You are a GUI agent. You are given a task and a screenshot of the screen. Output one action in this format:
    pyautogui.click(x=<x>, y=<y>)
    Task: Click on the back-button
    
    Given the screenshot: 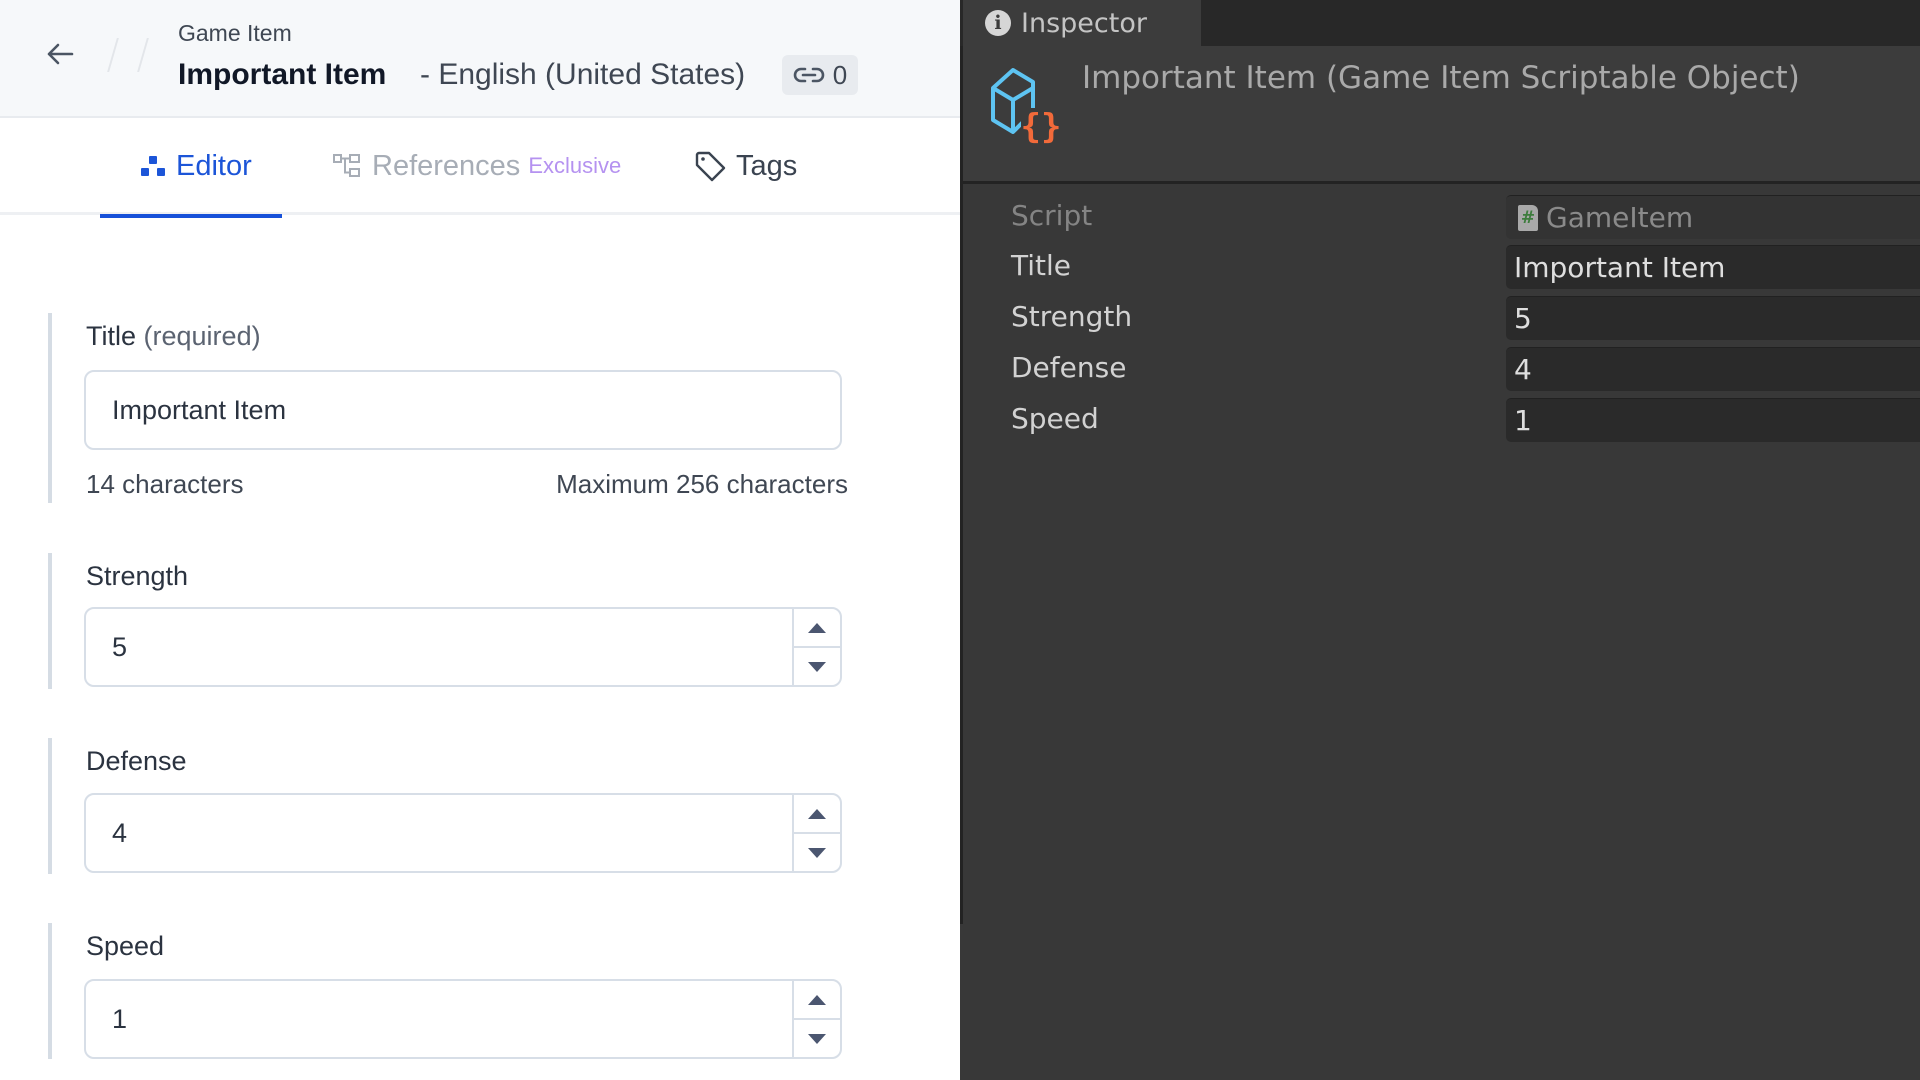 What is the action you would take?
    pyautogui.click(x=60, y=54)
    